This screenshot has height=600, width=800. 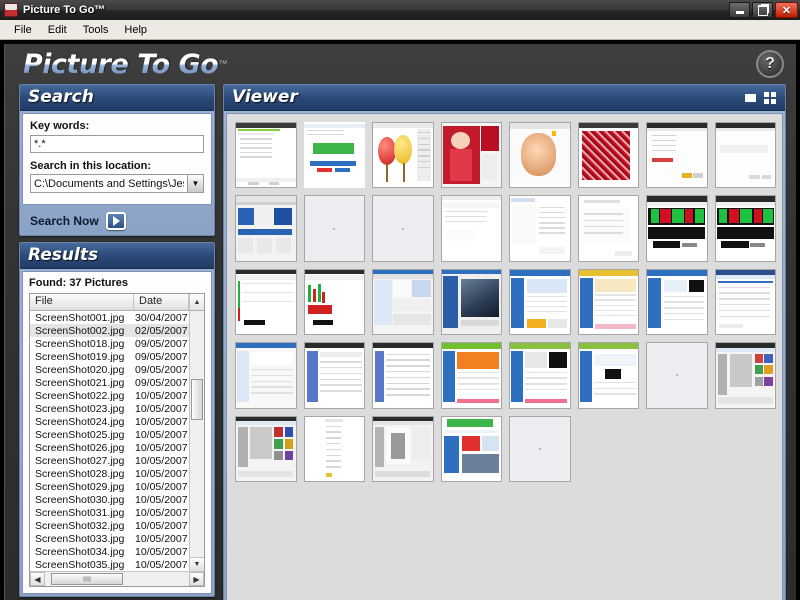 What do you see at coordinates (11, 10) in the screenshot?
I see `app-icon` at bounding box center [11, 10].